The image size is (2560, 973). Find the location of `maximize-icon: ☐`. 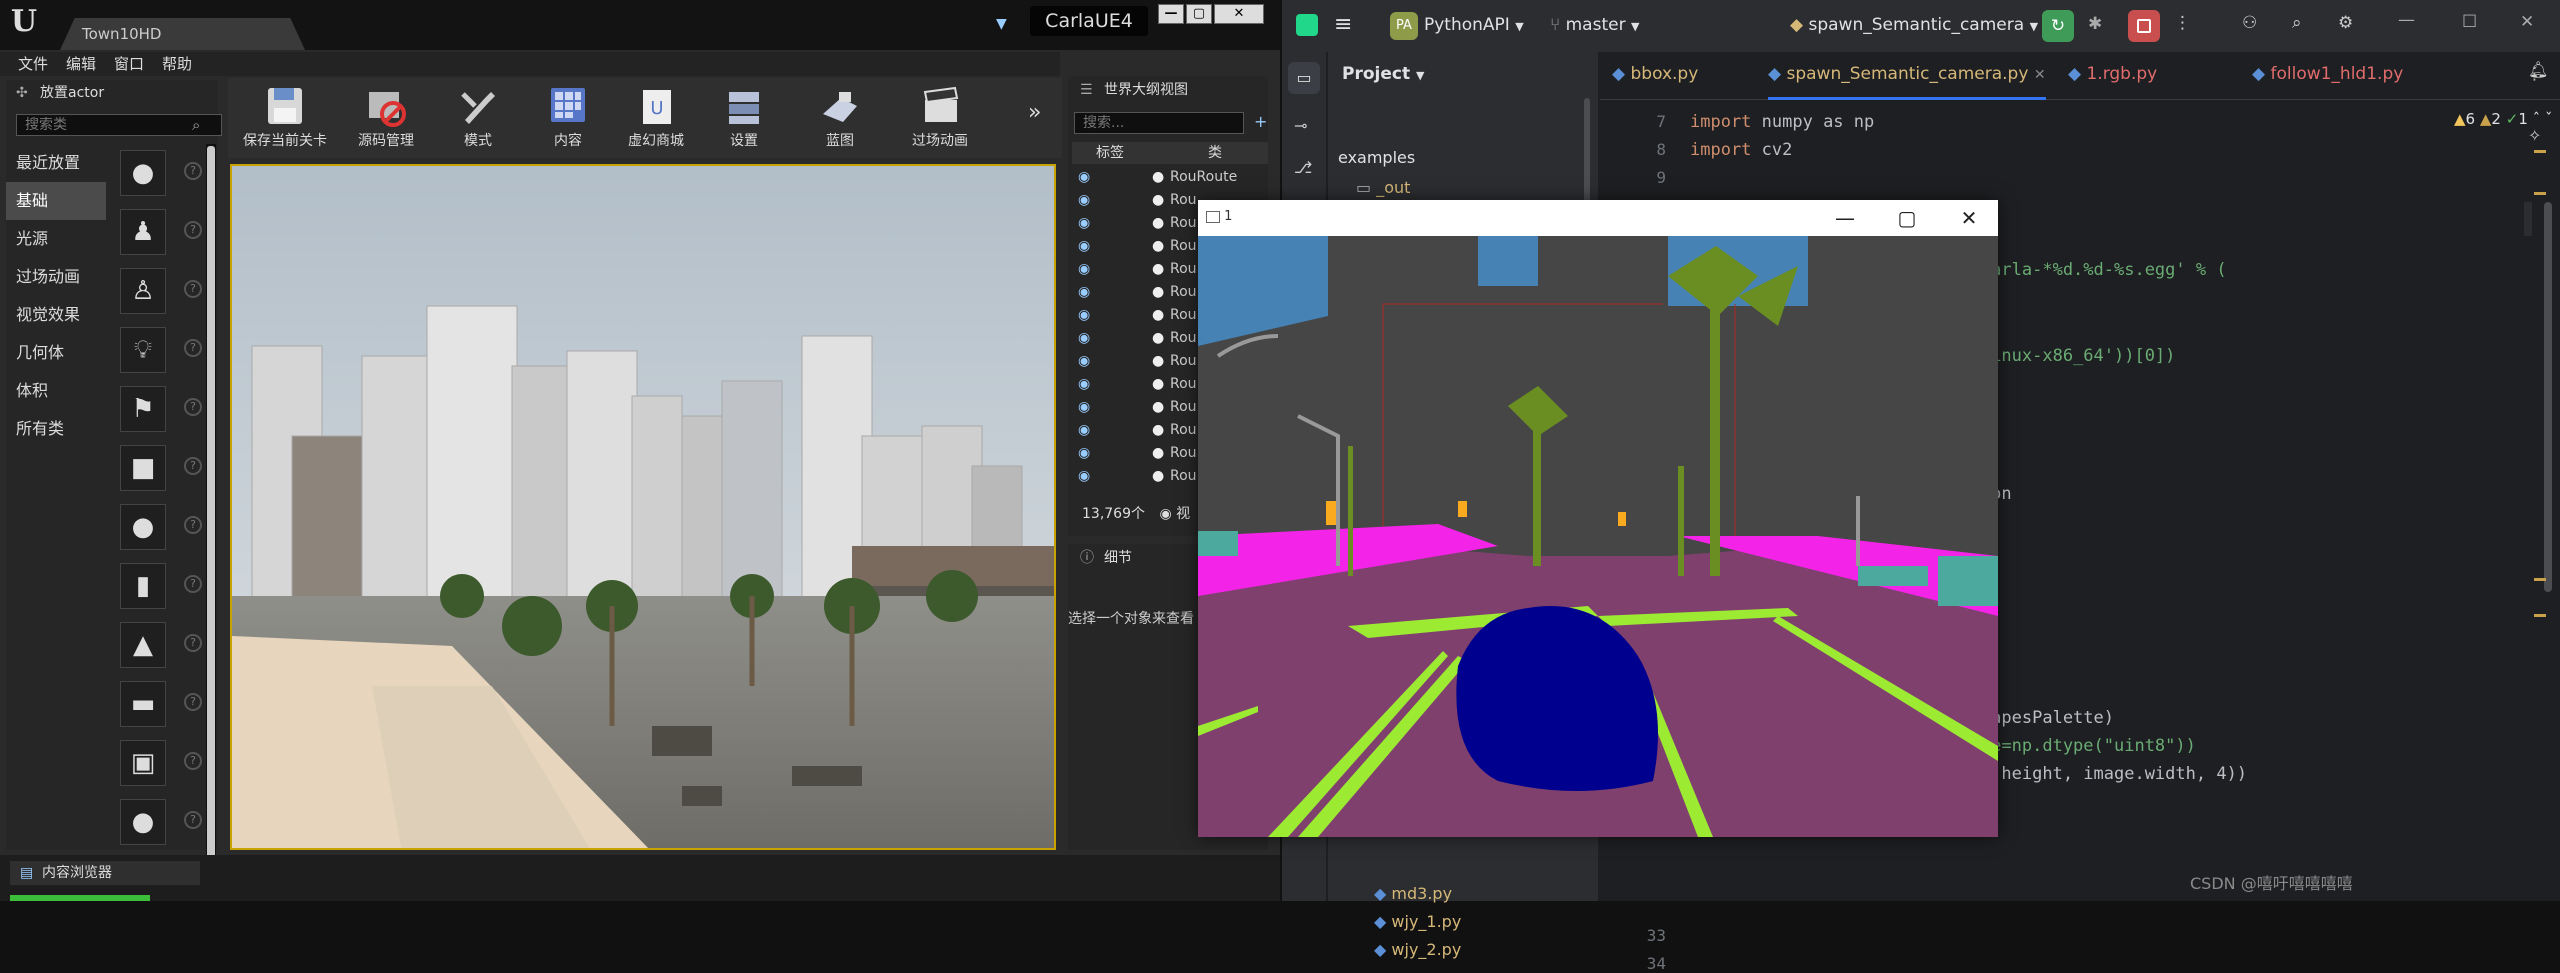

maximize-icon: ☐ is located at coordinates (2469, 22).